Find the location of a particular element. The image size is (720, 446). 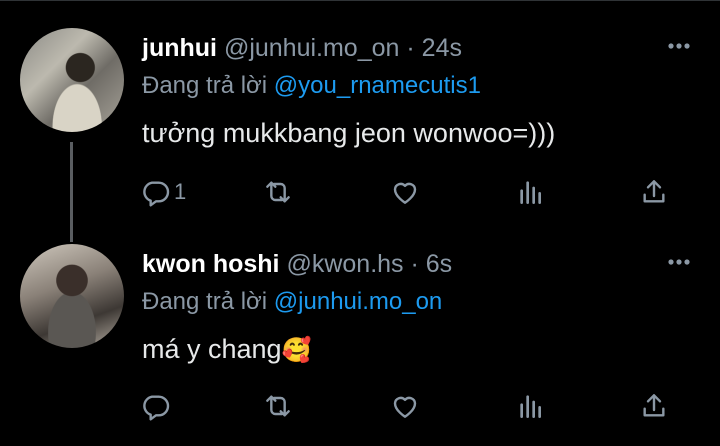

reply-count: 1 is located at coordinates (180, 191).